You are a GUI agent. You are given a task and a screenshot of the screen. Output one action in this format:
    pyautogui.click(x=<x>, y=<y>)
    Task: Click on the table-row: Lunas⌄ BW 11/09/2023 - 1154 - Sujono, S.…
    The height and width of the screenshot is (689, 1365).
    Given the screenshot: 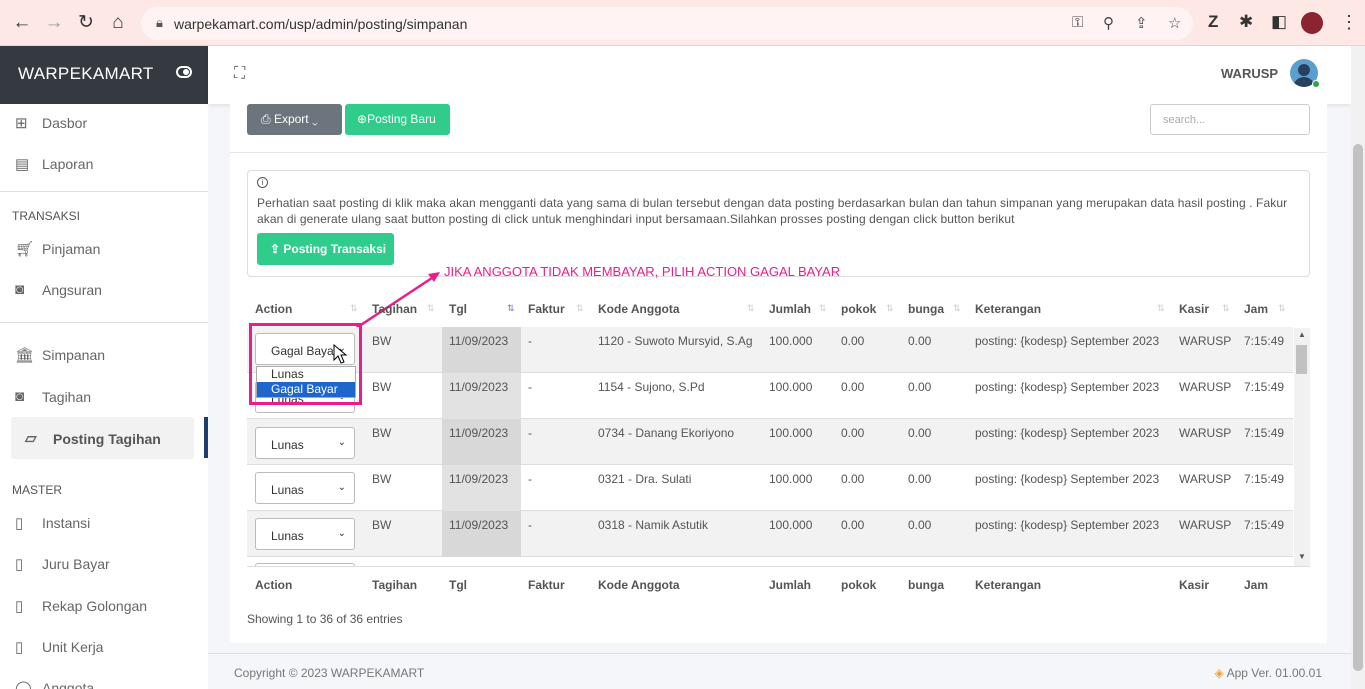 What is the action you would take?
    pyautogui.click(x=770, y=396)
    